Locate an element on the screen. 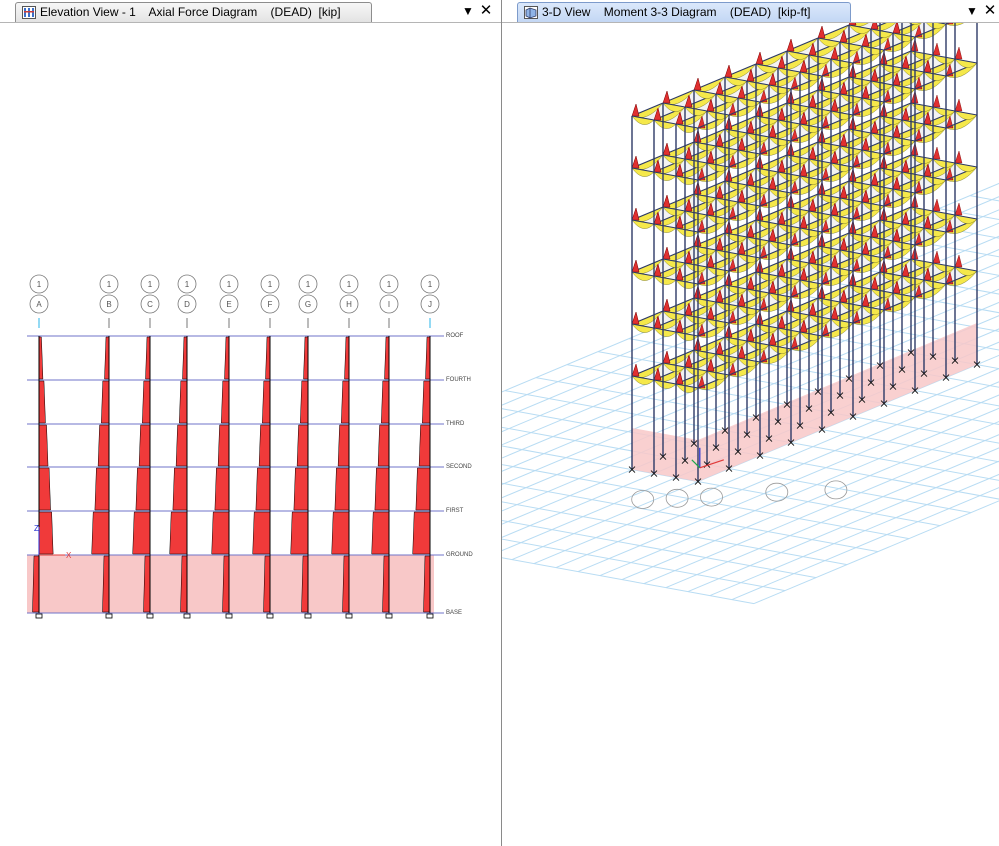 This screenshot has width=999, height=846. grid-bubble-letter: D is located at coordinates (187, 304).